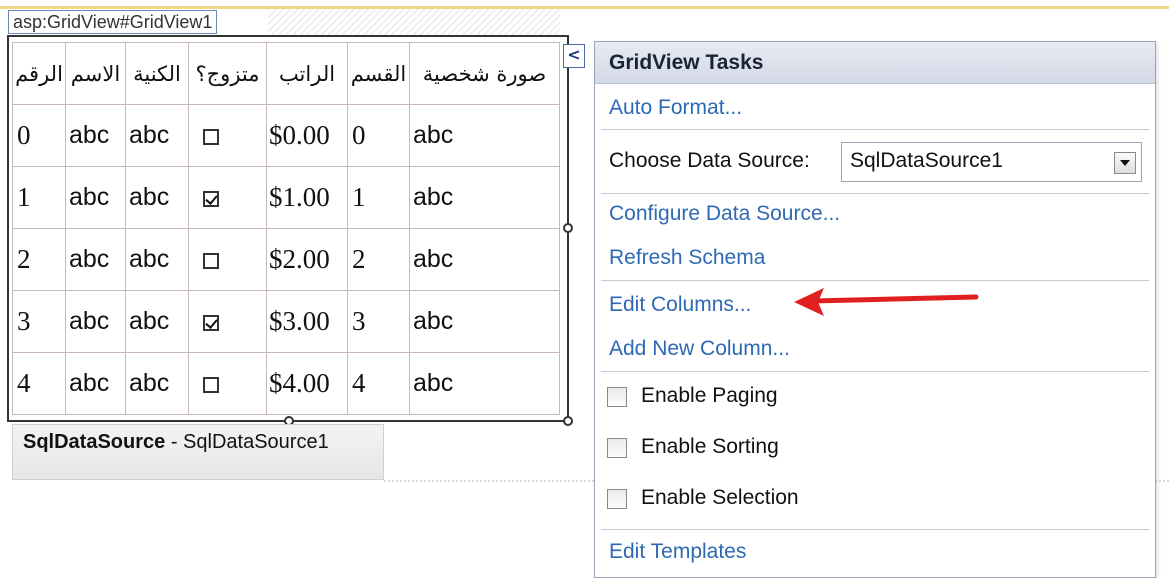  What do you see at coordinates (378, 73) in the screenshot?
I see `header-department: القسم` at bounding box center [378, 73].